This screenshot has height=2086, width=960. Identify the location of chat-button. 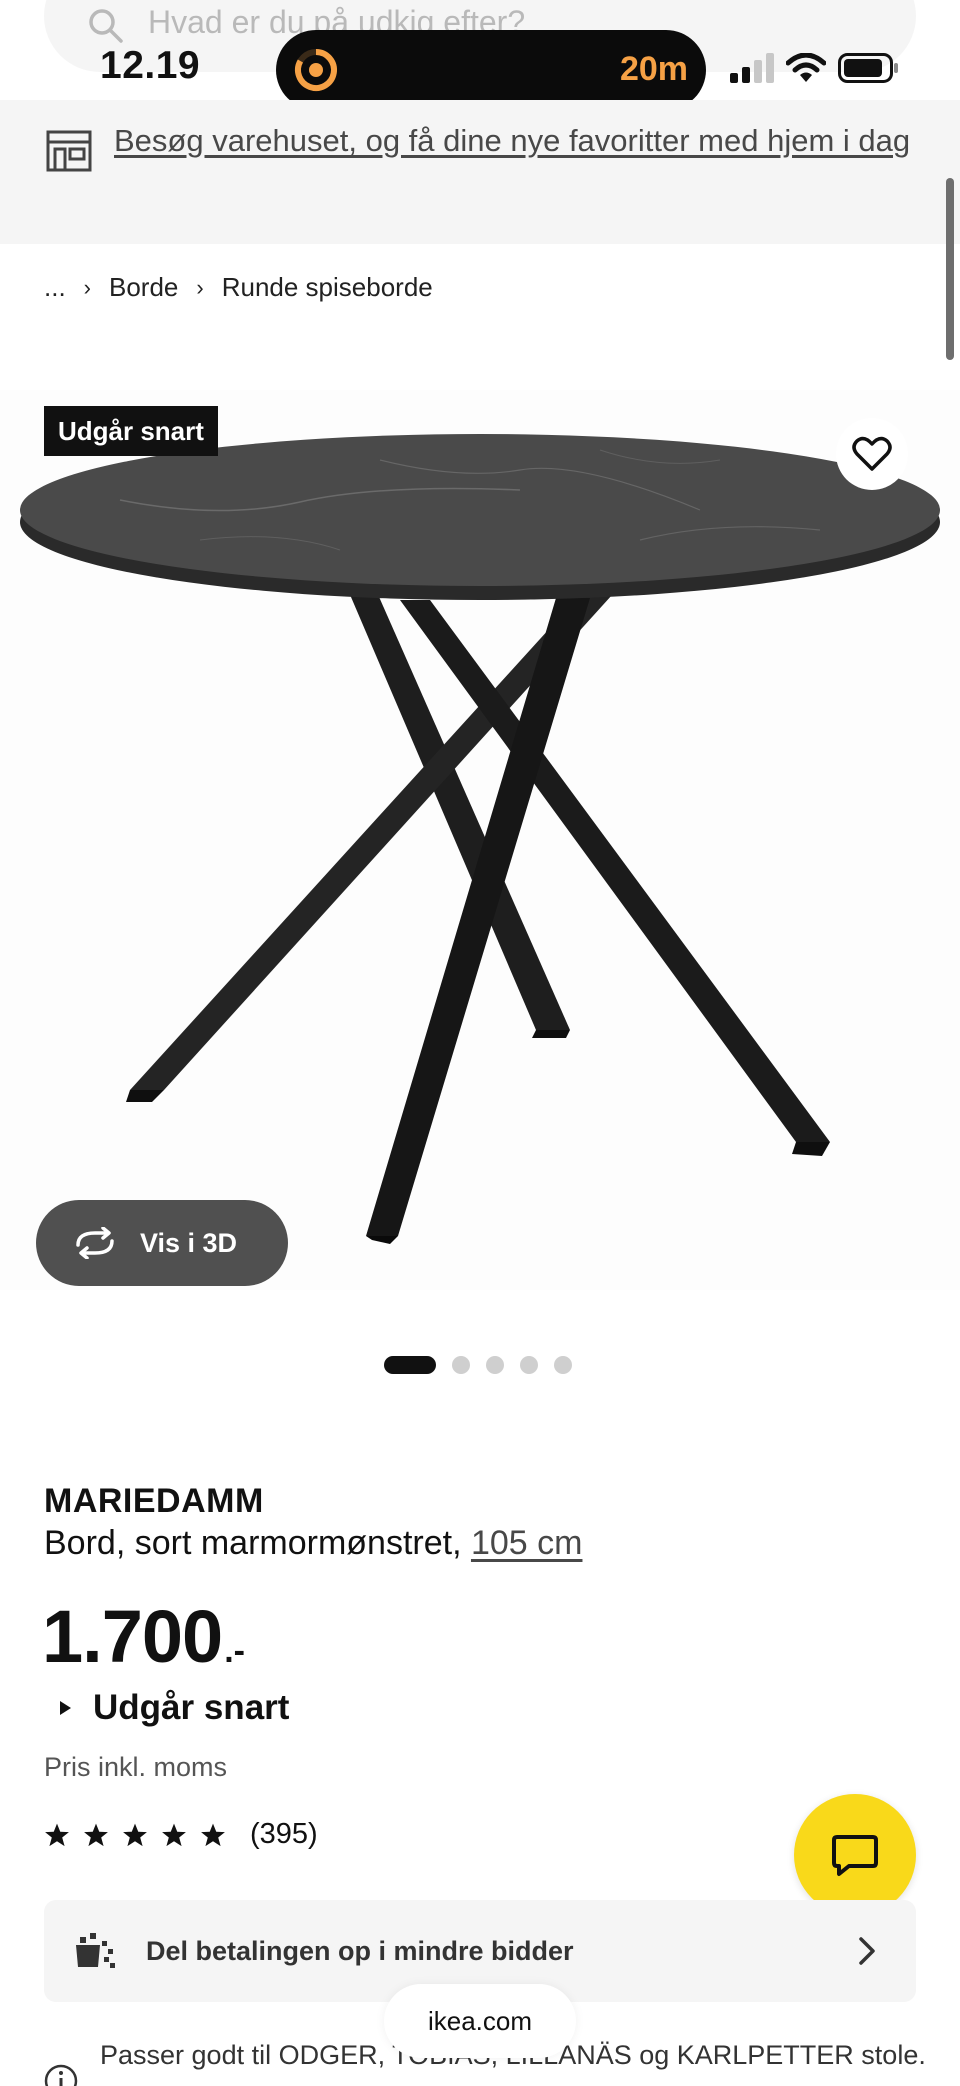
(855, 1855).